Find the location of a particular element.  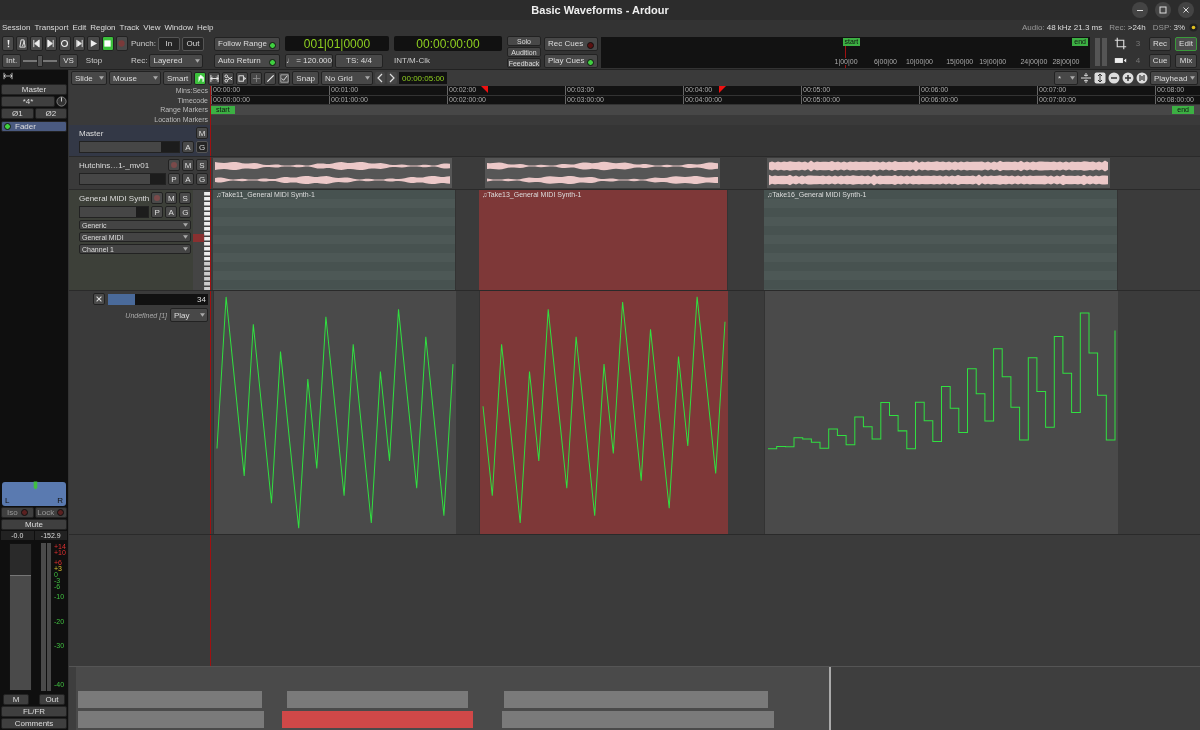

menu-item: Edit is located at coordinates (79, 27).